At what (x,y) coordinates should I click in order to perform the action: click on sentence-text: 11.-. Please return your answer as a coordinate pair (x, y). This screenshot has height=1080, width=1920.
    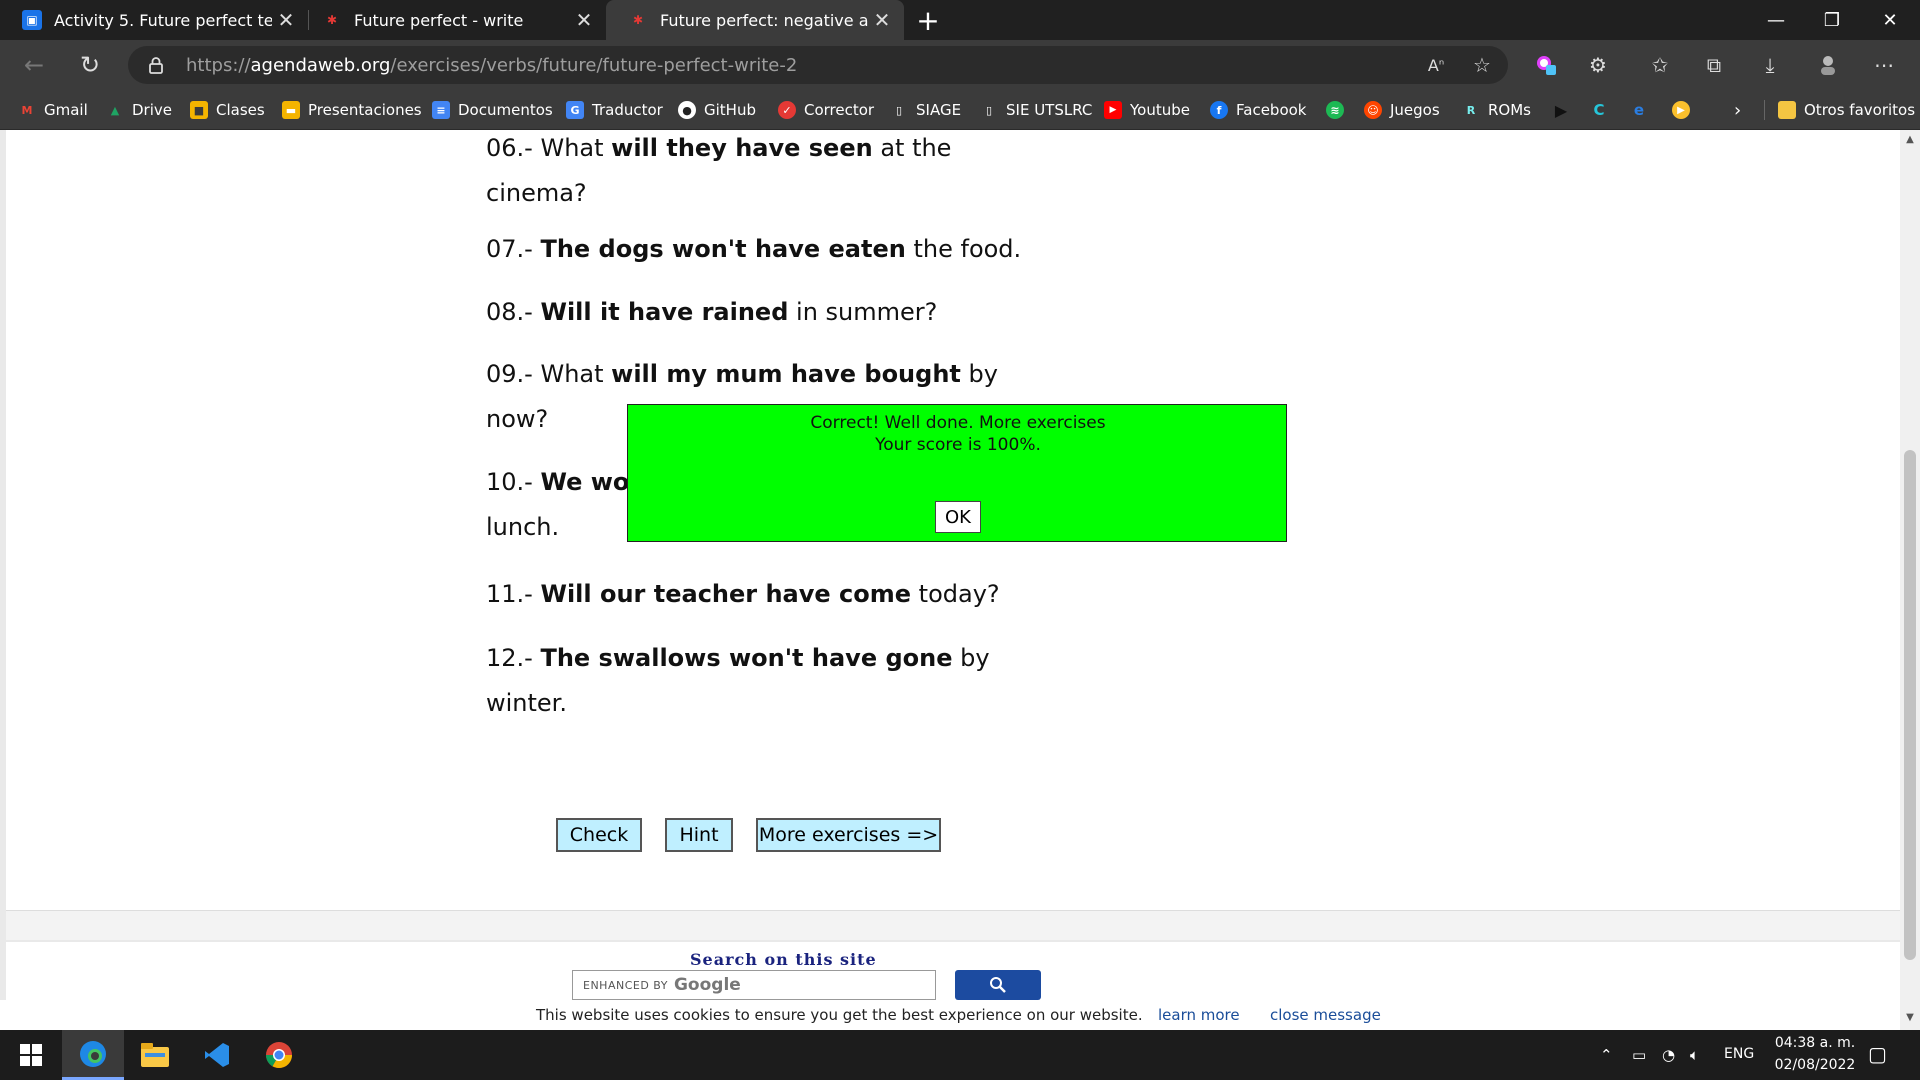
    Looking at the image, I should click on (513, 594).